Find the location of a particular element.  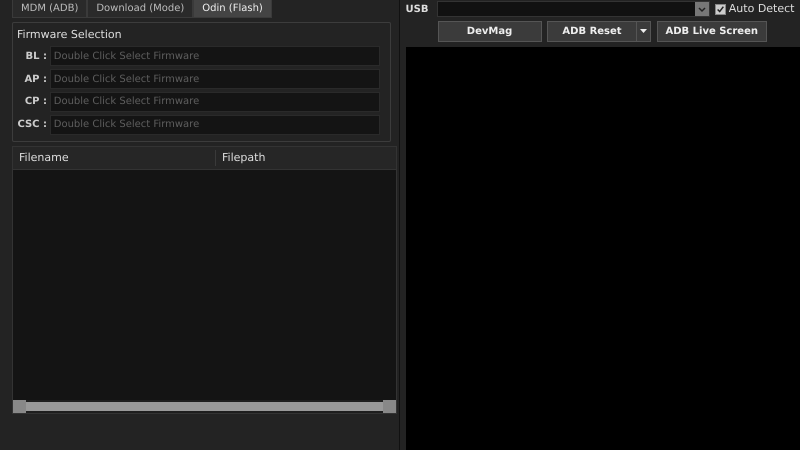

checkbox-label: Auto Detect is located at coordinates (761, 8).